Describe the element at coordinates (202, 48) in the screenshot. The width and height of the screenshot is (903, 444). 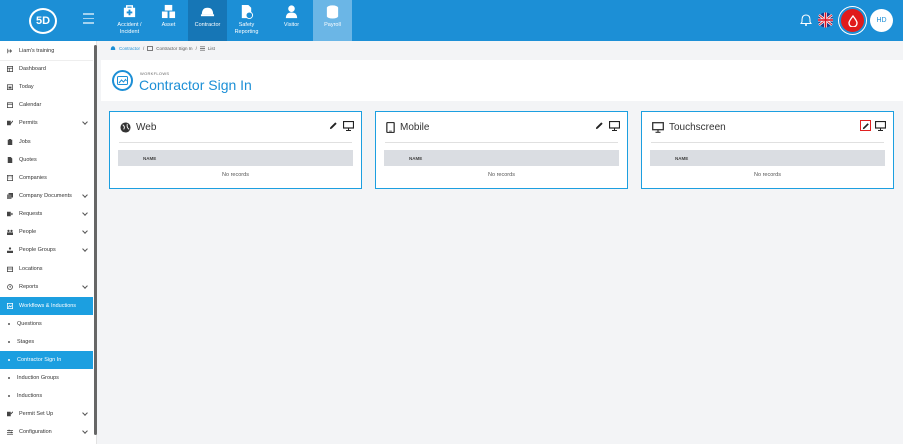
I see `list-icon` at that location.